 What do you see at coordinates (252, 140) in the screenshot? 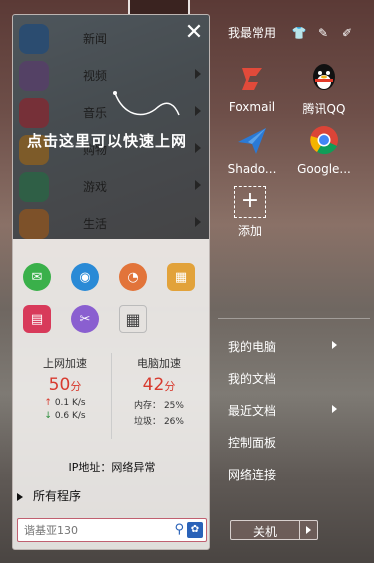
I see `shadowsocks-icon` at bounding box center [252, 140].